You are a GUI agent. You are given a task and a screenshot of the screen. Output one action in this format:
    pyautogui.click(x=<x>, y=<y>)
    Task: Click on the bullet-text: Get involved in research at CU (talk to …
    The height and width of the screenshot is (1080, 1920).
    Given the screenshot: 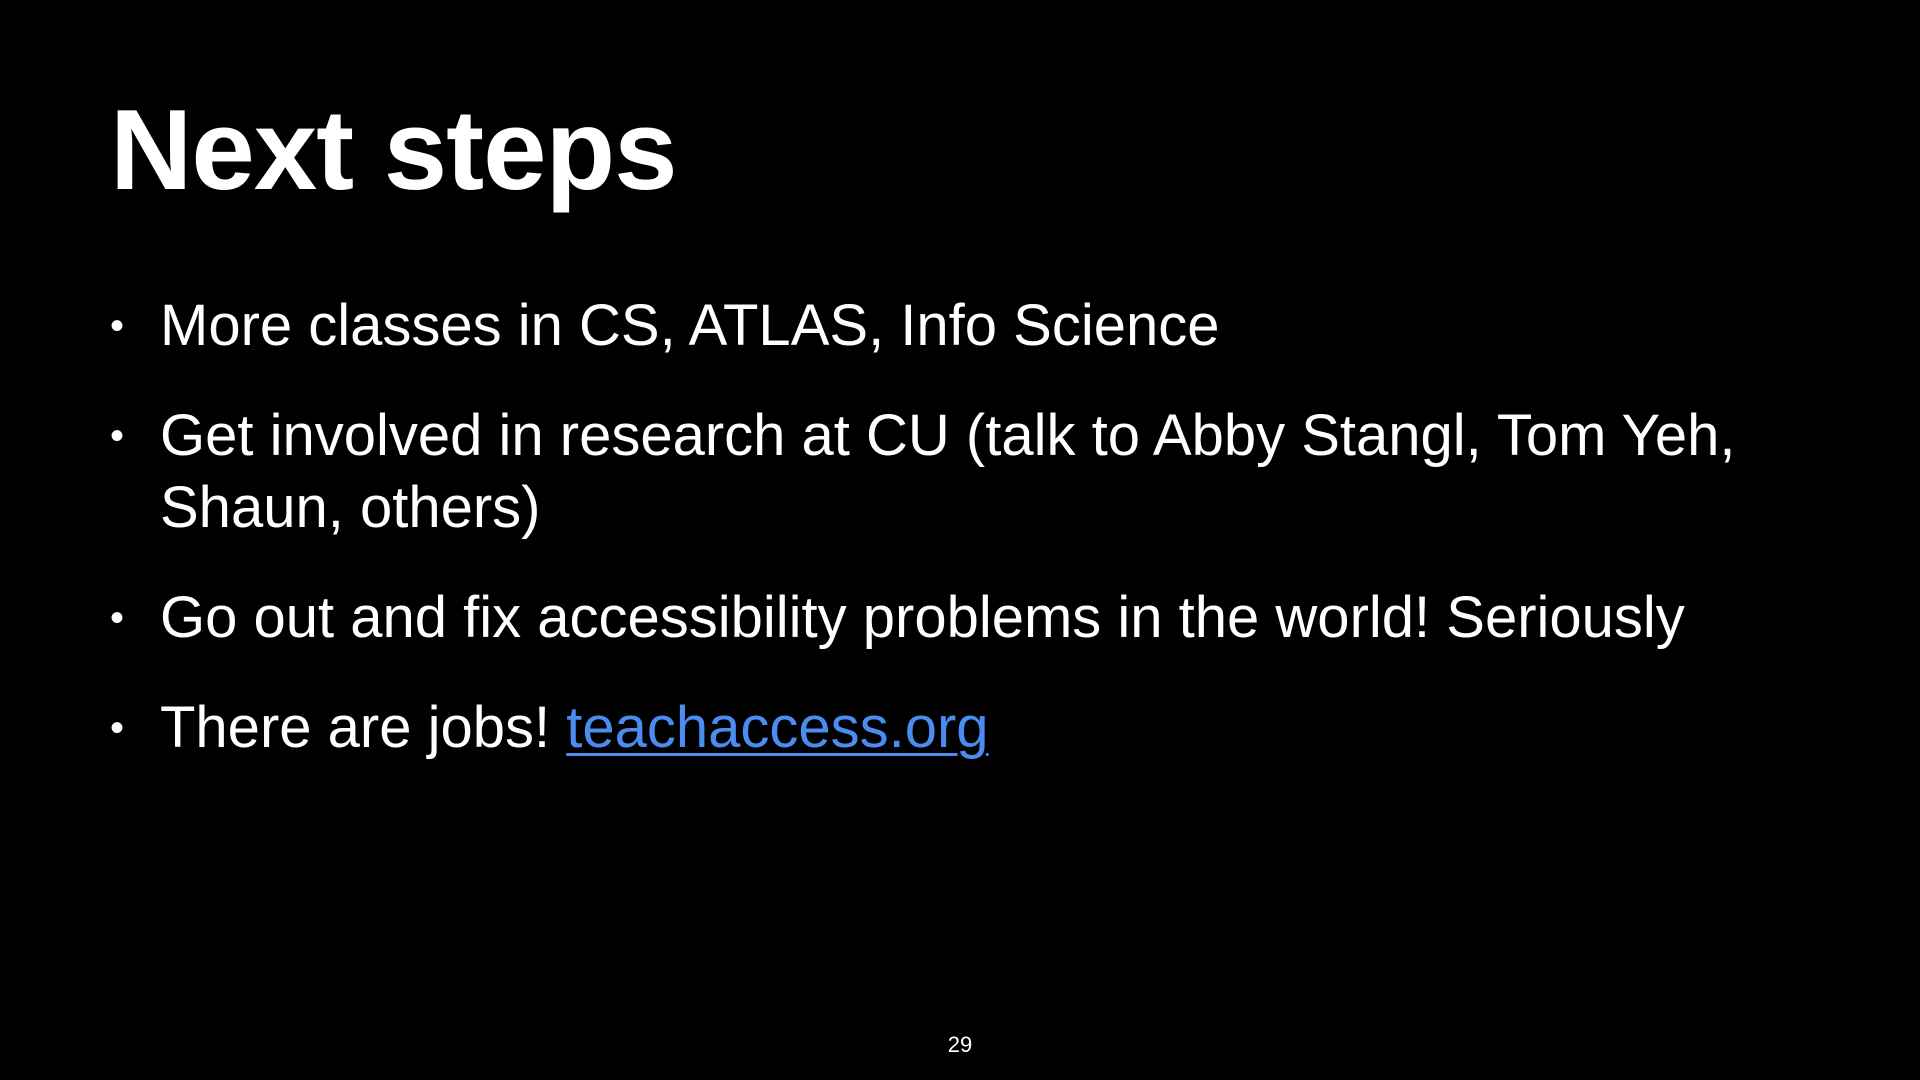 What is the action you would take?
    pyautogui.click(x=948, y=471)
    